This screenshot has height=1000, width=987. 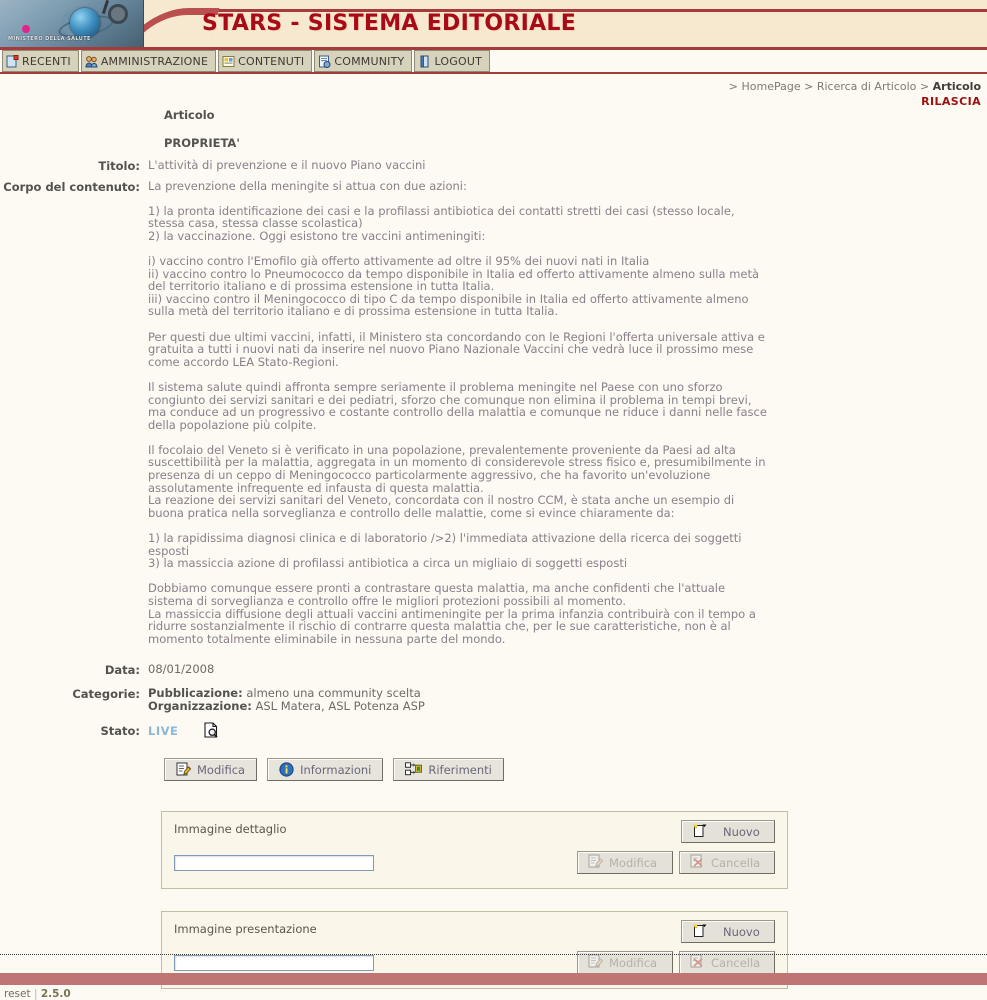 I want to click on ministry-logo-image: MINISTERO DELLA SALUTE, so click(x=72, y=23).